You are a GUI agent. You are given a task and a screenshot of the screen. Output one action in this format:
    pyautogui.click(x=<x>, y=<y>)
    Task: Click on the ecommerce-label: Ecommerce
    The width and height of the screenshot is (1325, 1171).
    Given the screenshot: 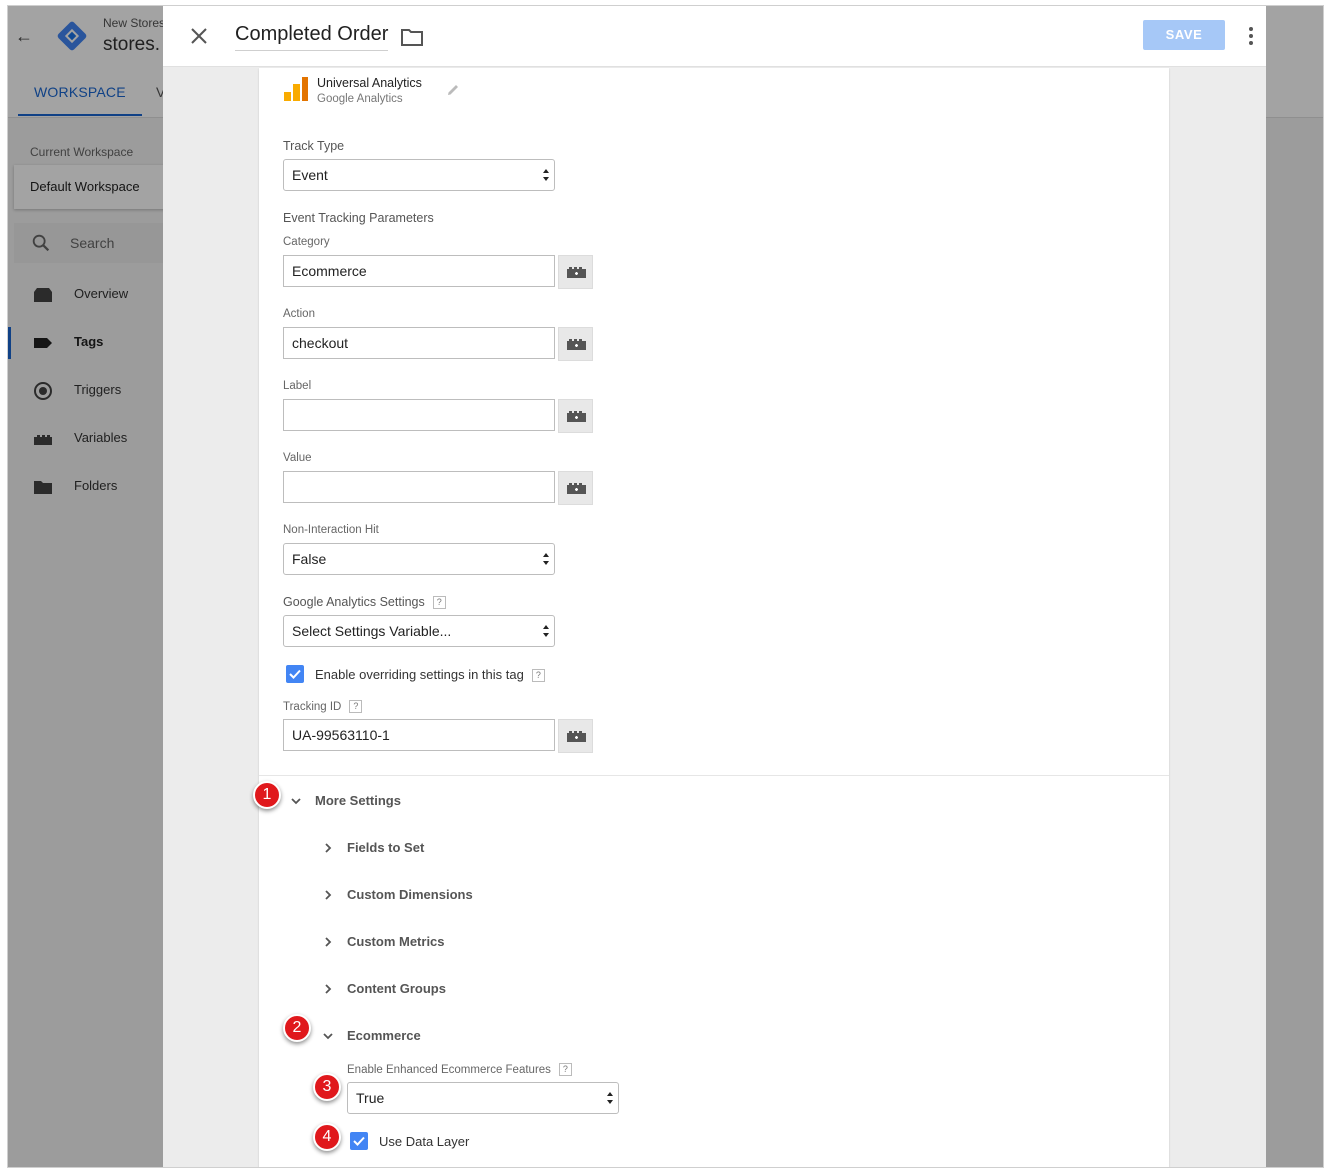 What is the action you would take?
    pyautogui.click(x=384, y=1035)
    